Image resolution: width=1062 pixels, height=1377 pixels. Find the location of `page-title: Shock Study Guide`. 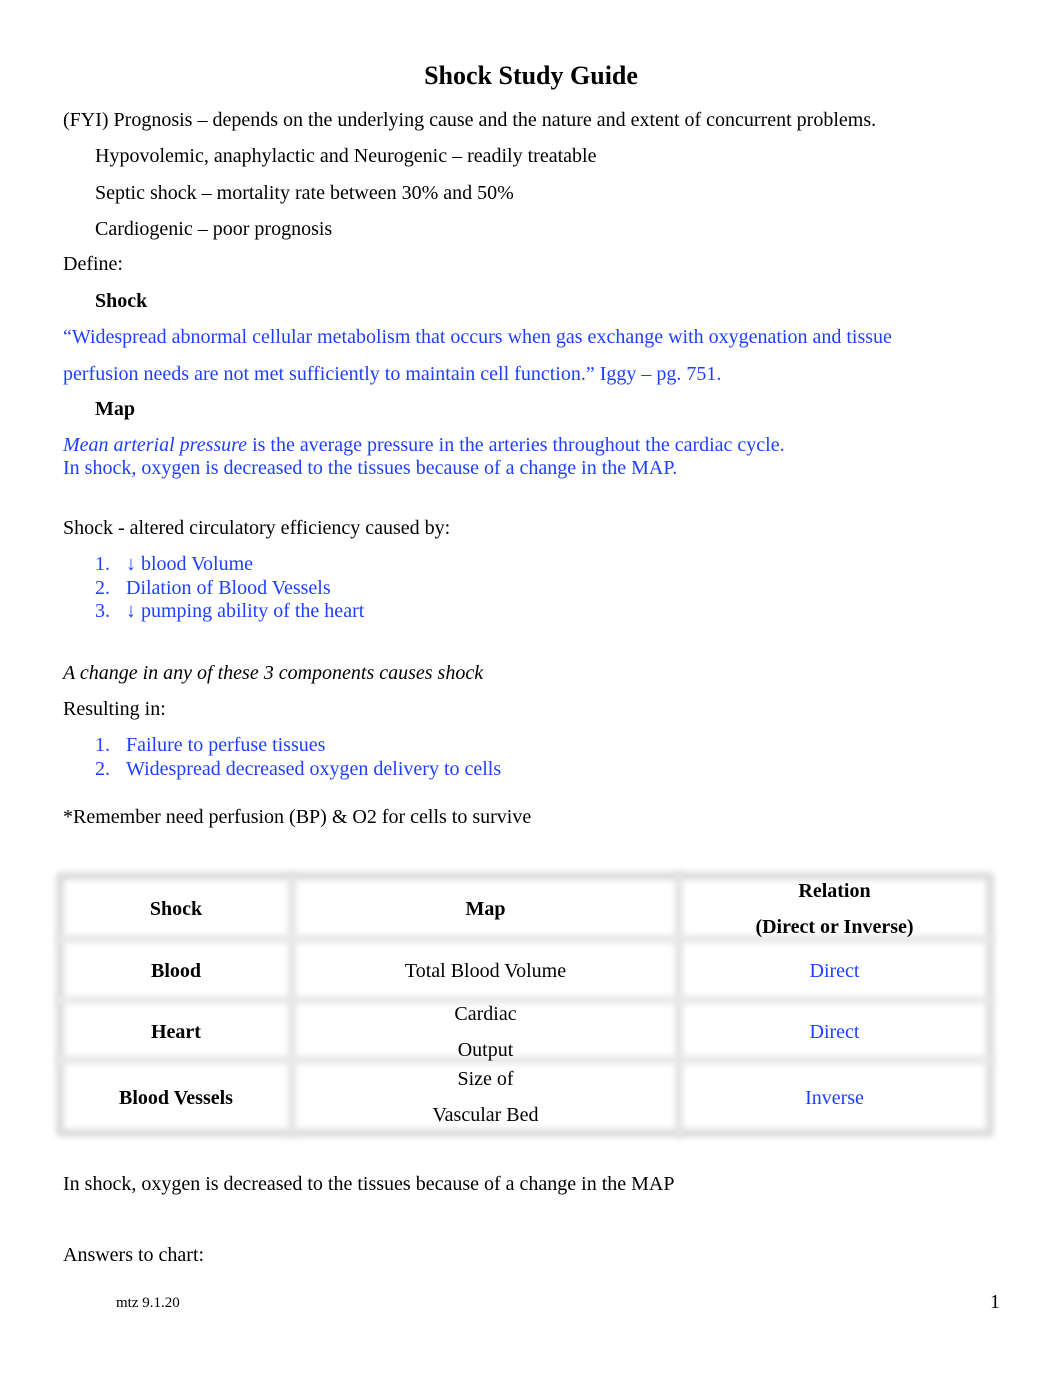

page-title: Shock Study Guide is located at coordinates (531, 75).